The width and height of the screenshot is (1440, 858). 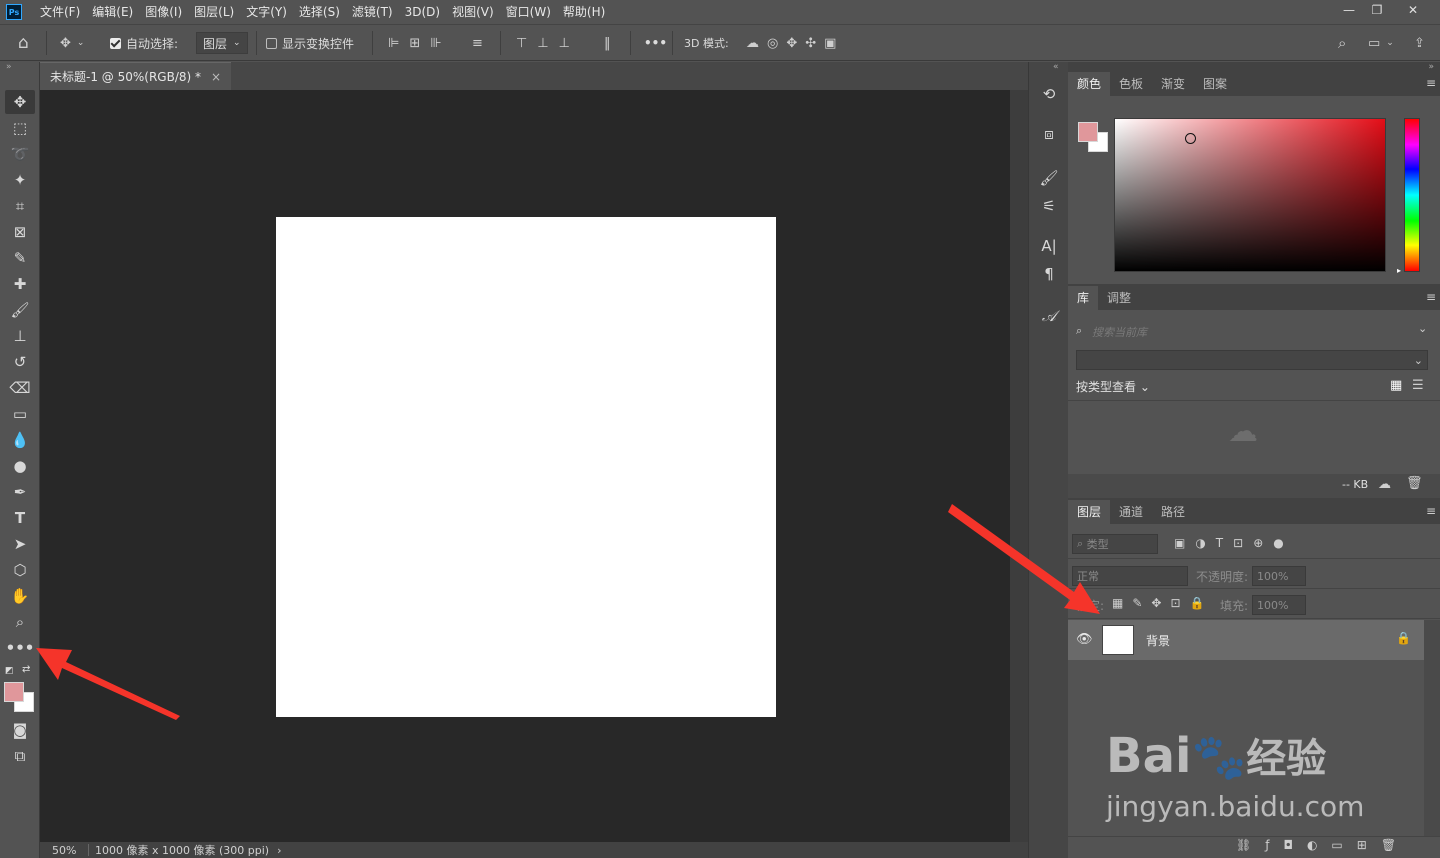 What do you see at coordinates (20, 730) in the screenshot?
I see `quick-mask-icon: ◙` at bounding box center [20, 730].